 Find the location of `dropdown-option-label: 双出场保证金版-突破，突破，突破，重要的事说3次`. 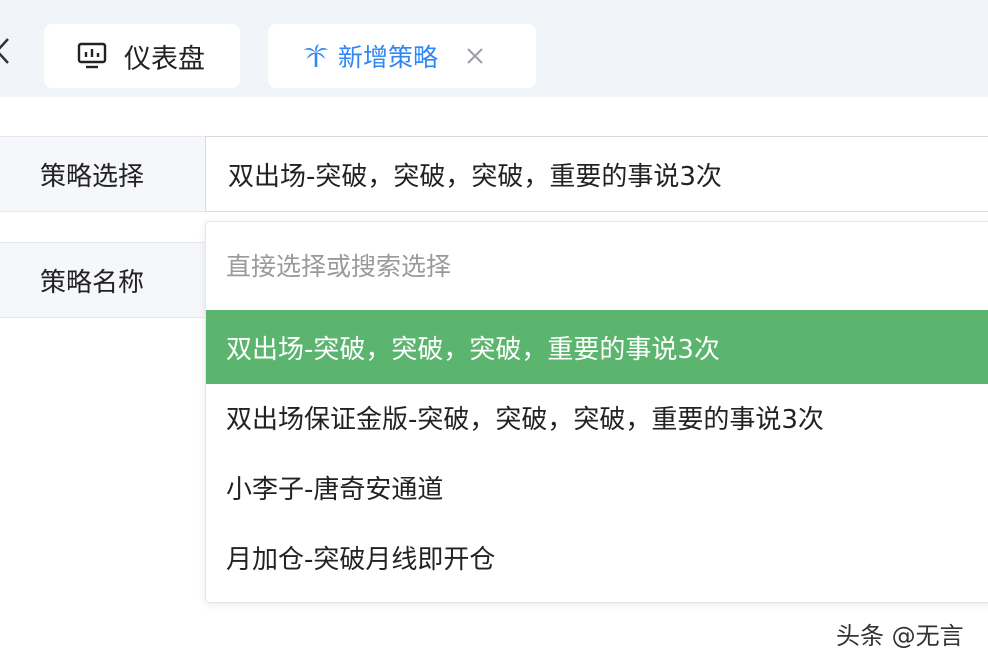

dropdown-option-label: 双出场保证金版-突破，突破，突破，重要的事说3次 is located at coordinates (525, 419).